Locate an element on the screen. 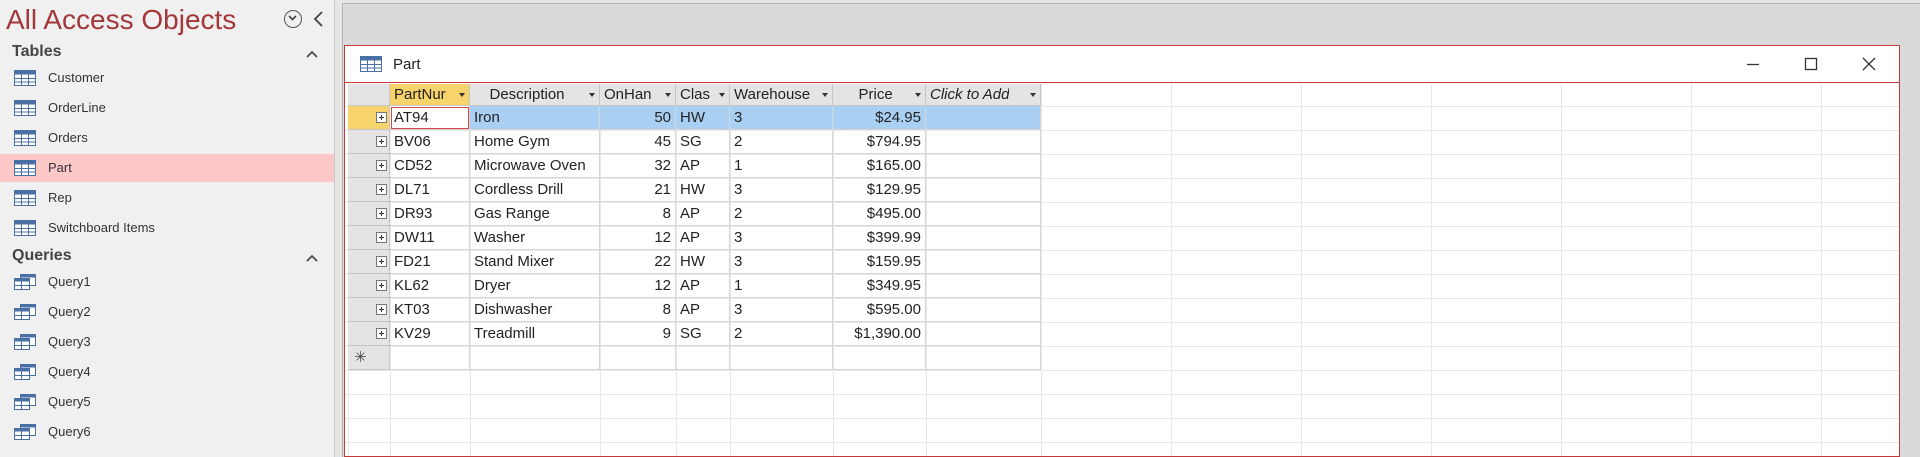 Image resolution: width=1920 pixels, height=457 pixels. table-cell: 9 is located at coordinates (638, 334).